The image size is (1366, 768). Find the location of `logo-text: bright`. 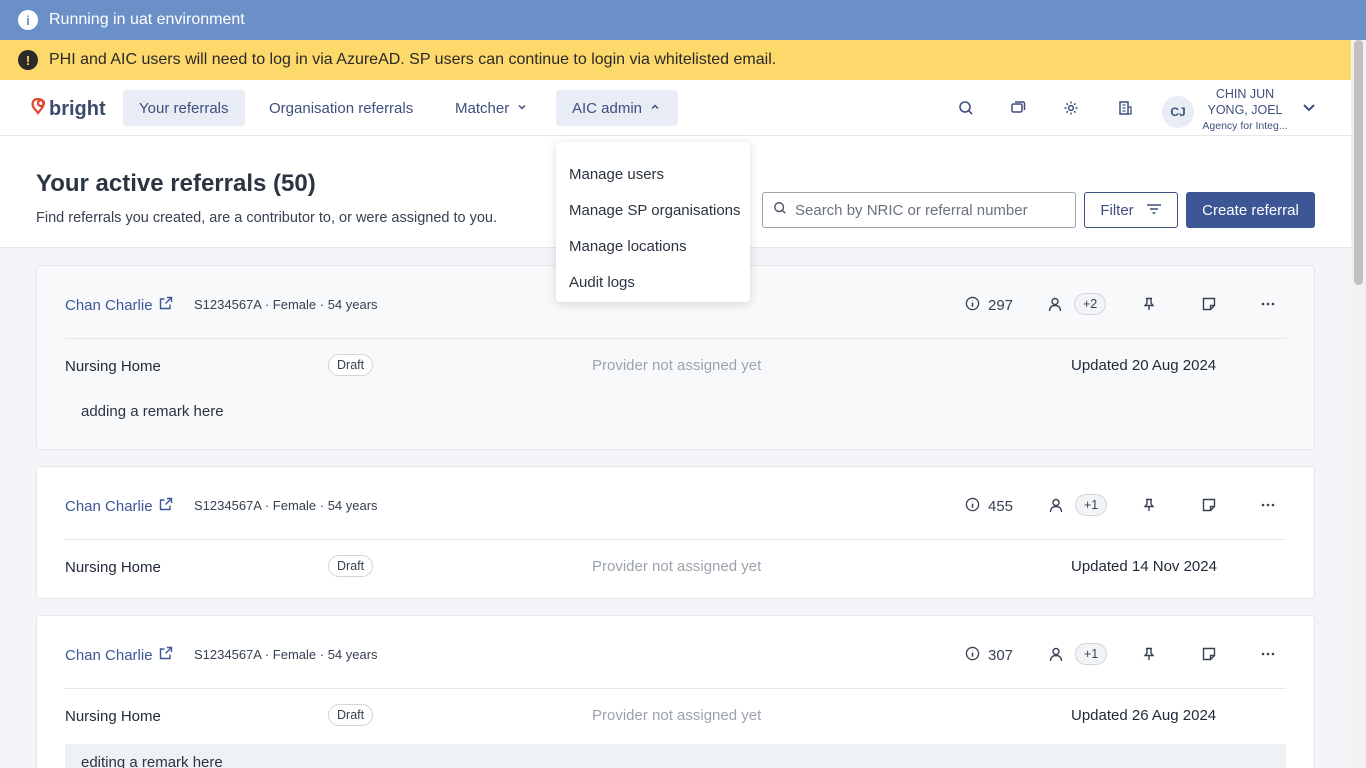

logo-text: bright is located at coordinates (77, 108).